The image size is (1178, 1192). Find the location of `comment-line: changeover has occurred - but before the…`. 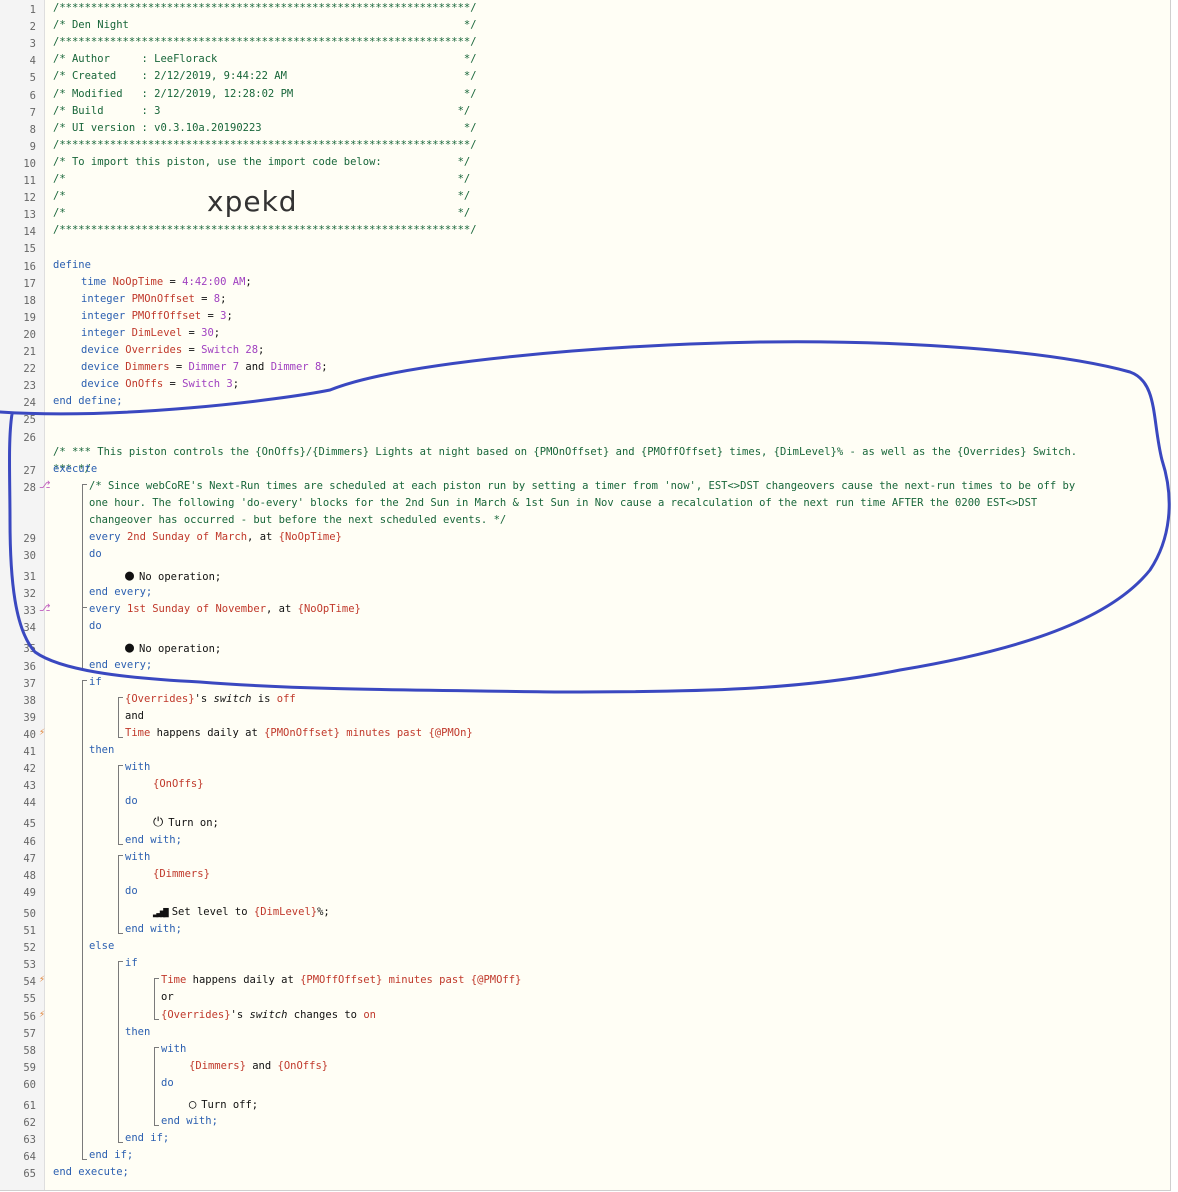

comment-line: changeover has occurred - but before the… is located at coordinates (297, 520).